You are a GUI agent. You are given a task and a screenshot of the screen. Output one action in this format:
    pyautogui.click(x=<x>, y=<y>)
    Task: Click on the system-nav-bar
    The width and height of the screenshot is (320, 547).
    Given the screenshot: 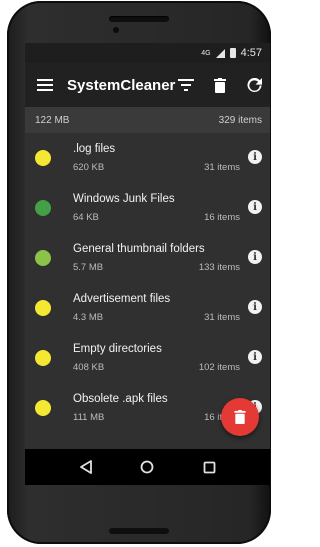 What is the action you would take?
    pyautogui.click(x=147, y=467)
    